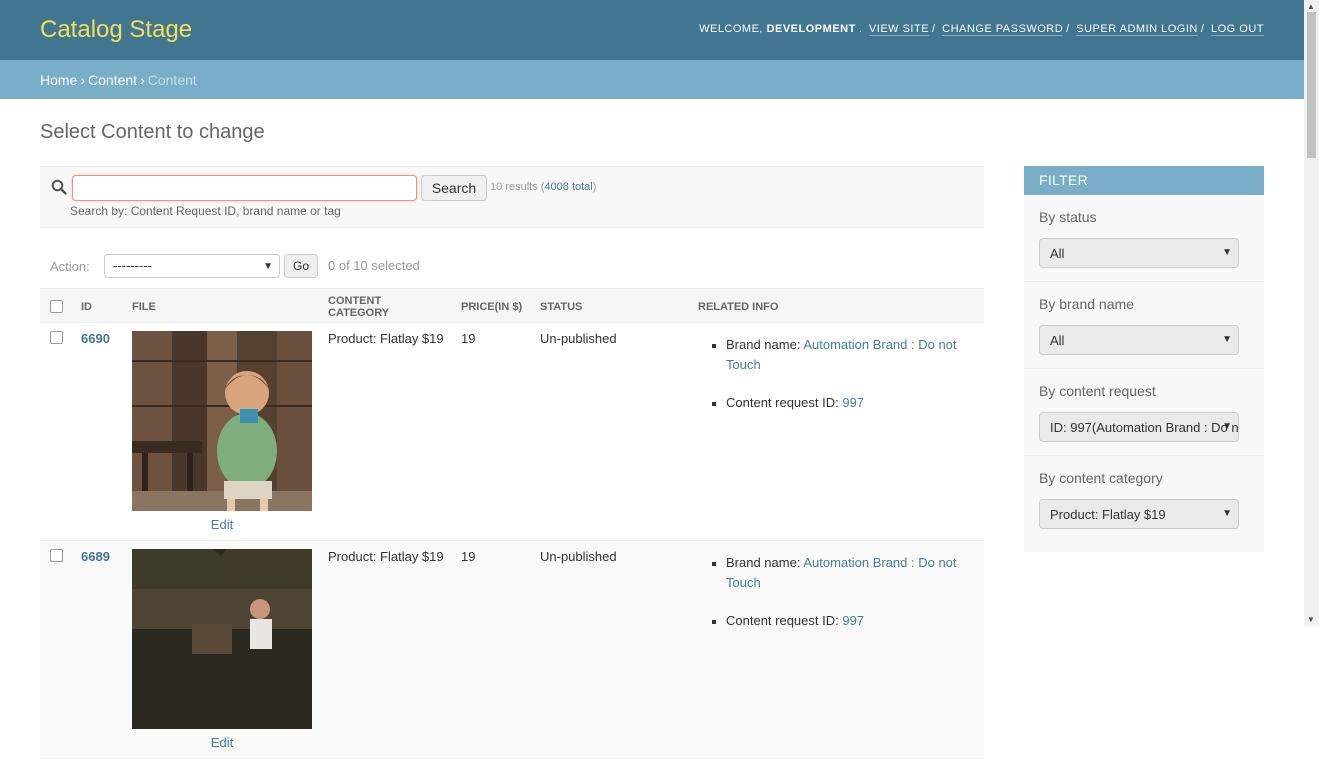 This screenshot has width=1319, height=759. What do you see at coordinates (517, 187) in the screenshot?
I see `results-prefix: 10 results (` at bounding box center [517, 187].